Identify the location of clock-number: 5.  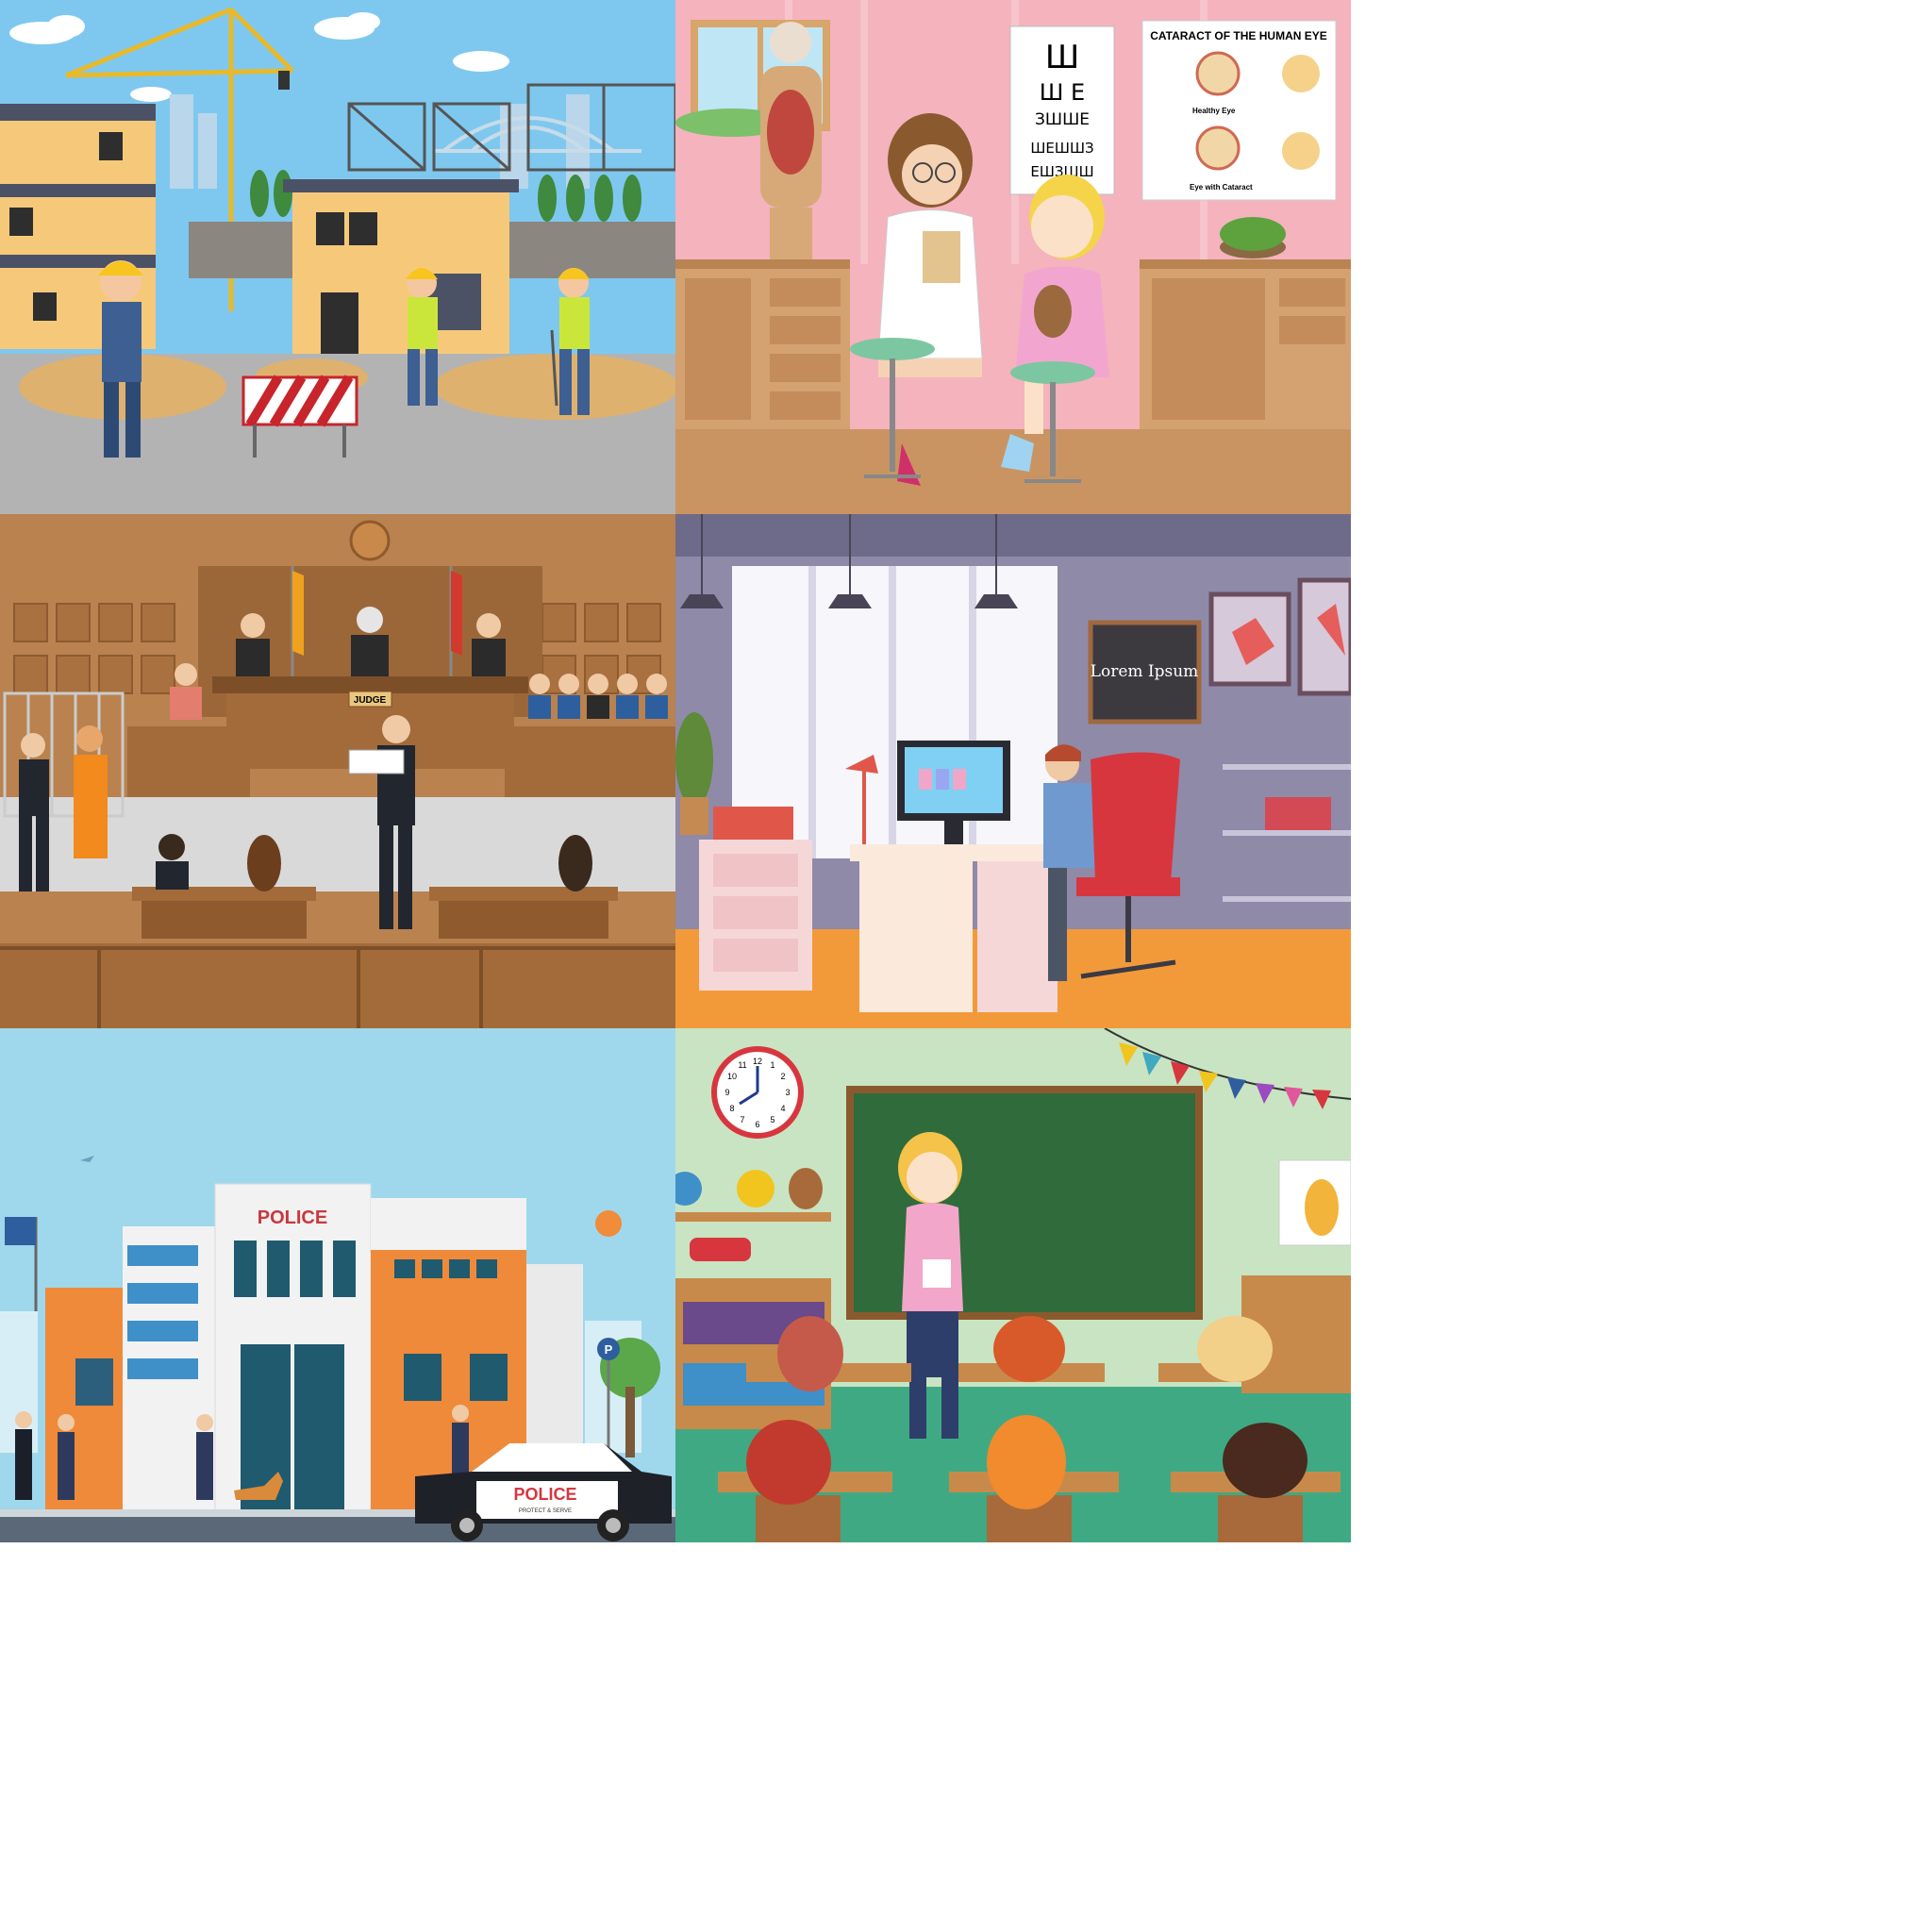
(772, 1119).